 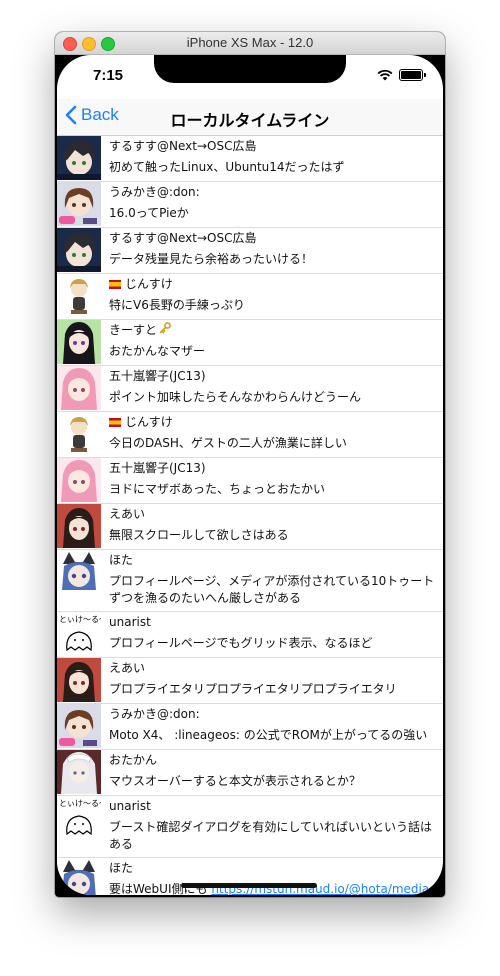 I want to click on status-text: 16.0ってPieか, so click(x=149, y=213).